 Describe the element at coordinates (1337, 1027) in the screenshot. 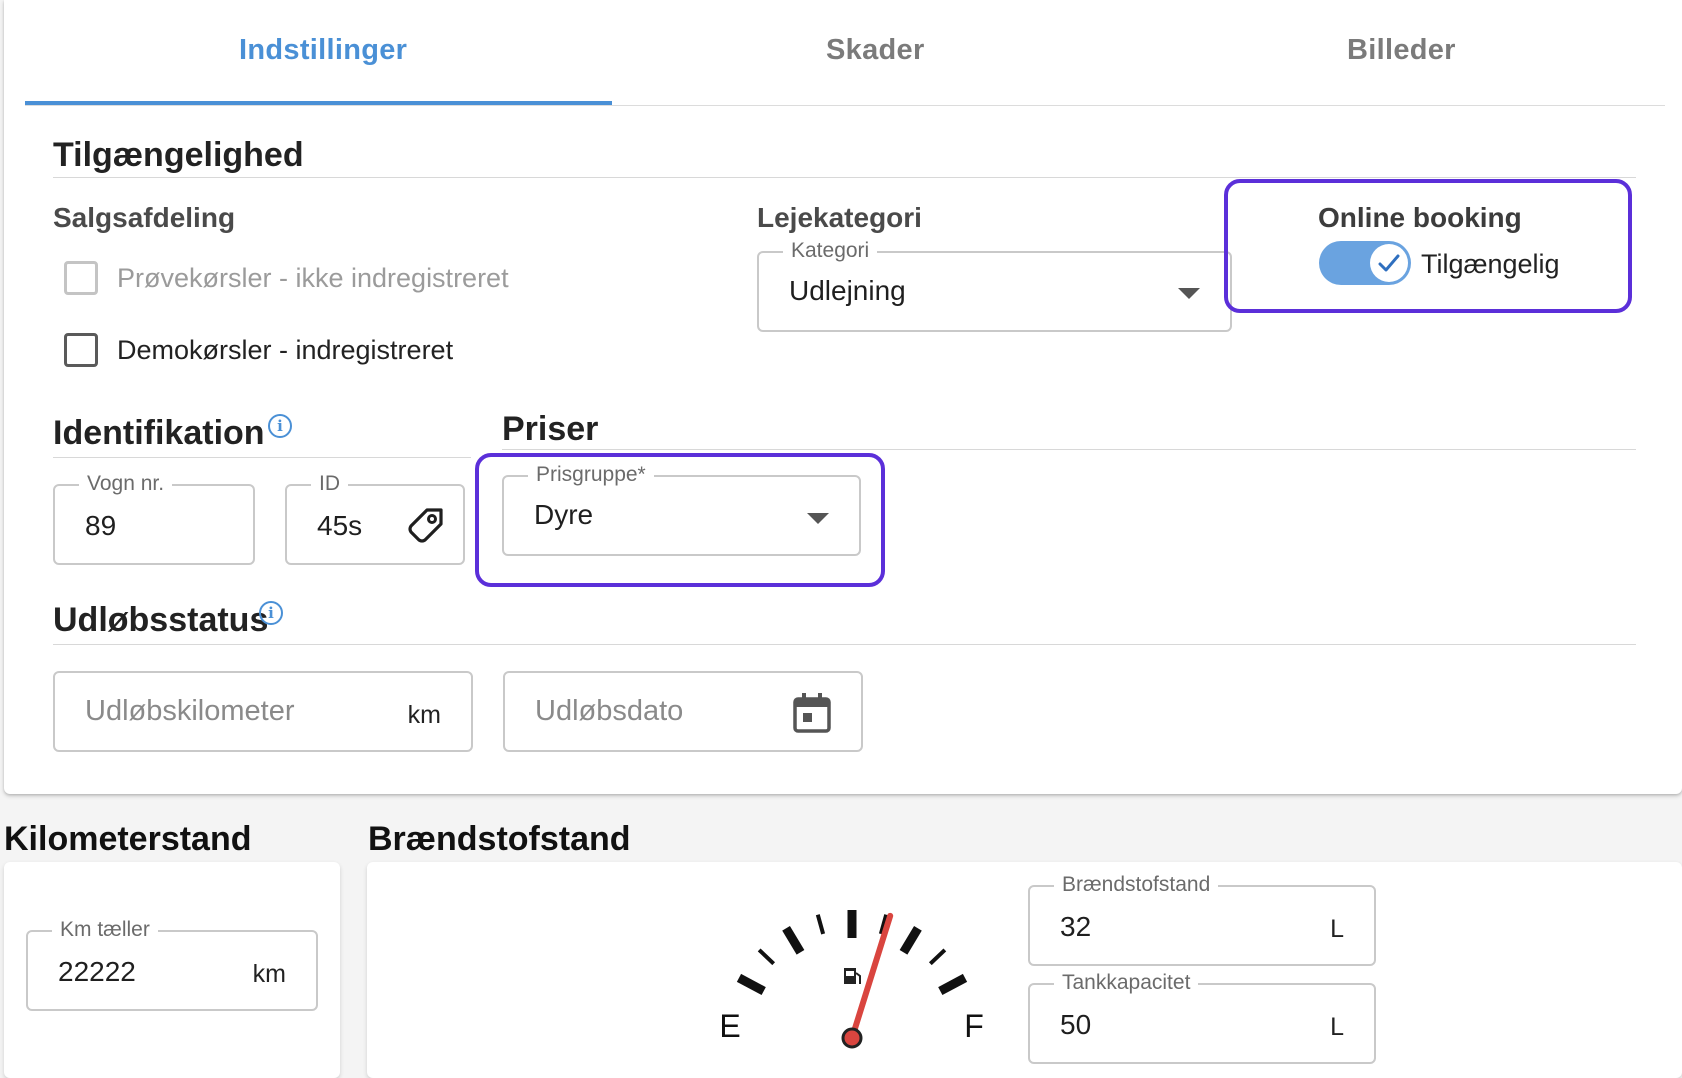

I see `tank-capacity-unit: L` at that location.